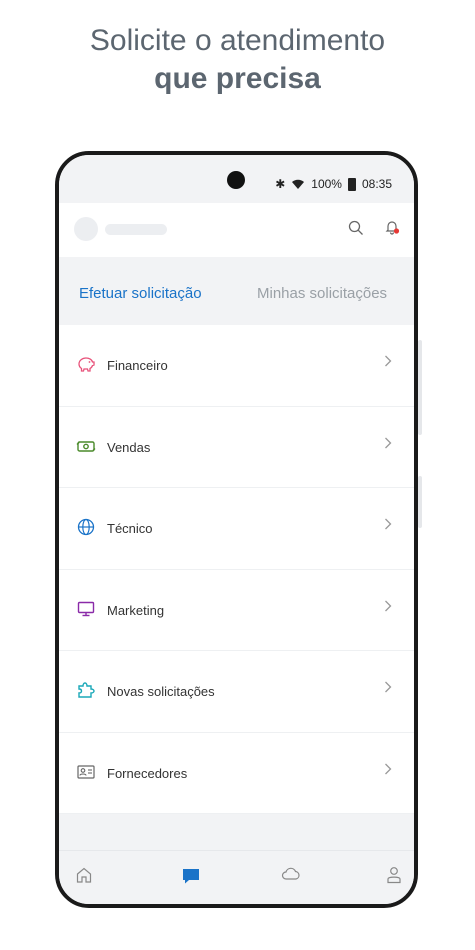  Describe the element at coordinates (86, 229) in the screenshot. I see `avatar` at that location.